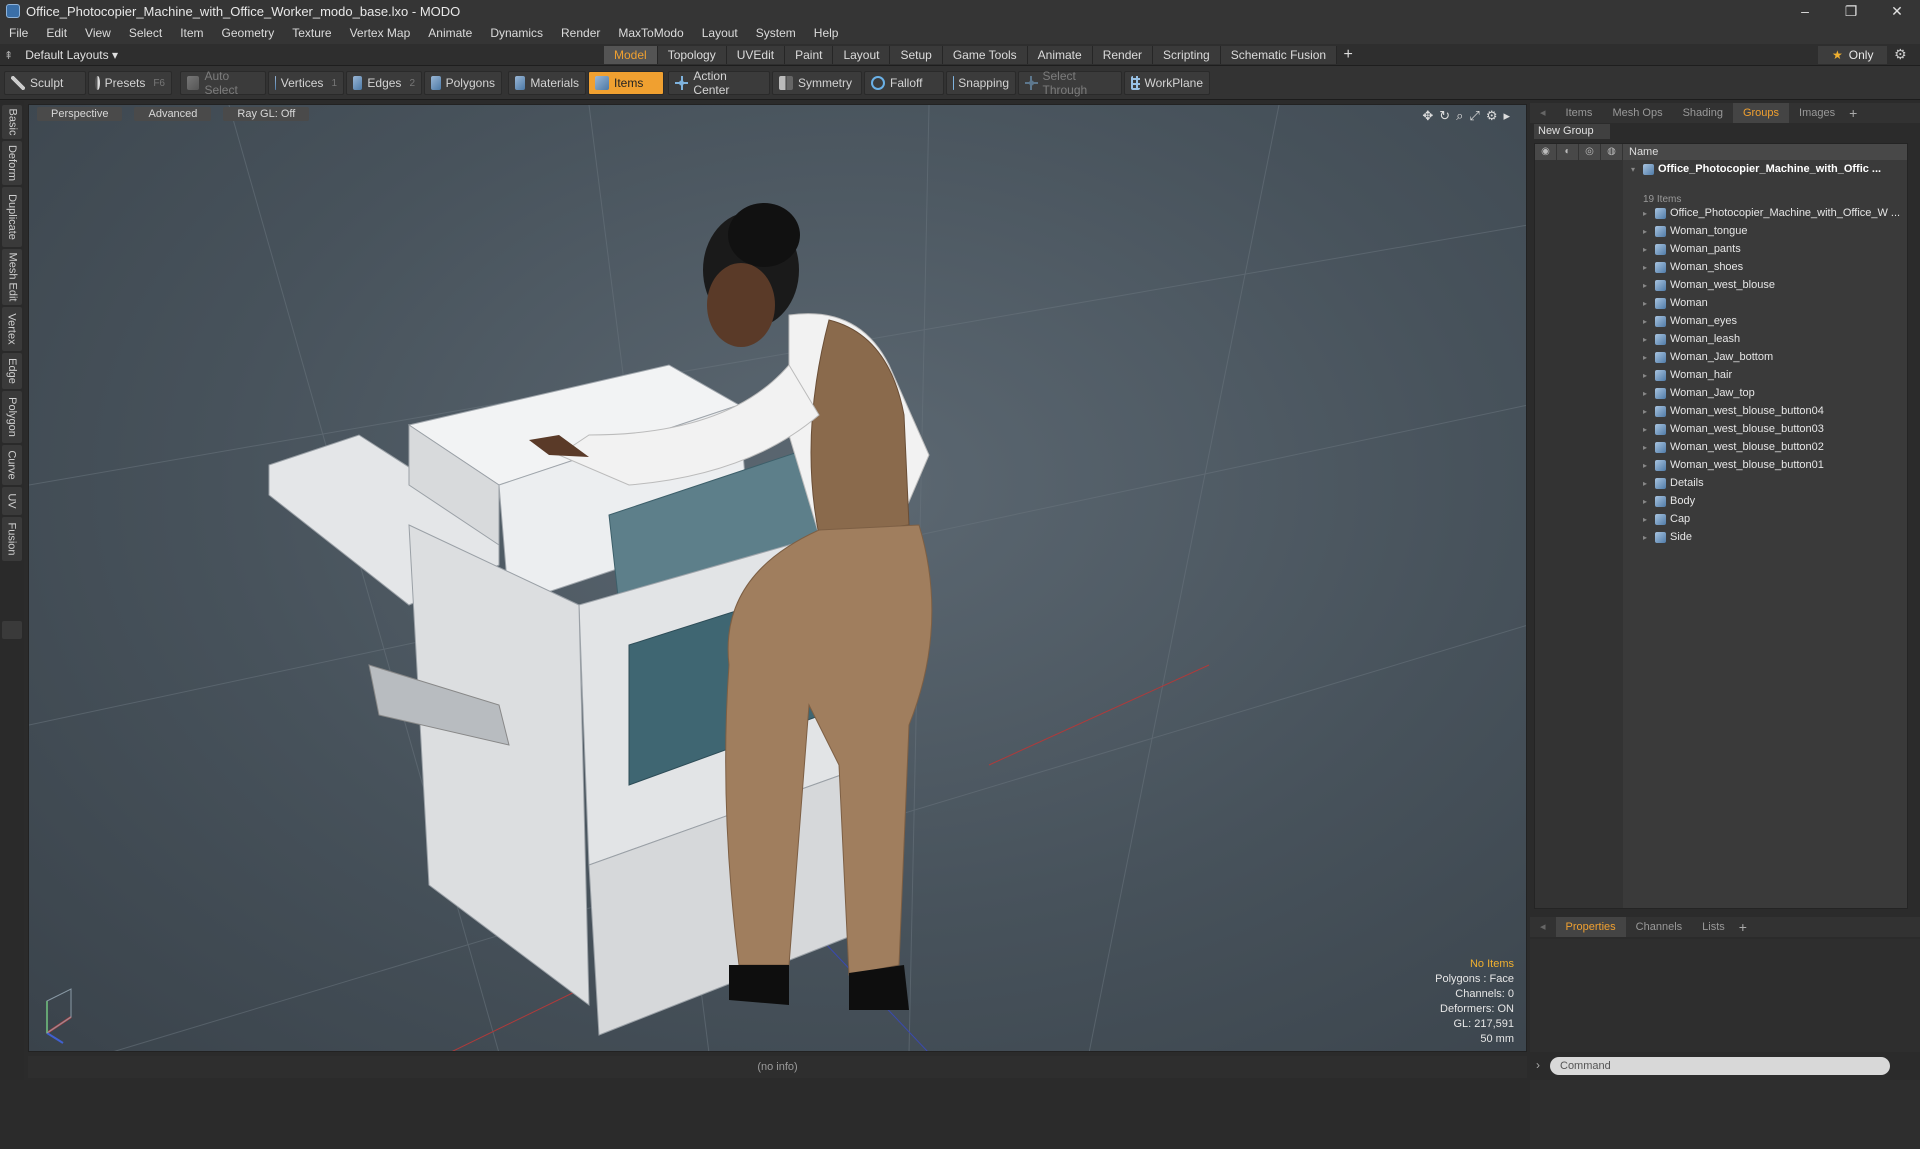 The height and width of the screenshot is (1149, 1920). Describe the element at coordinates (12, 501) in the screenshot. I see `vtab-uv: UV` at that location.